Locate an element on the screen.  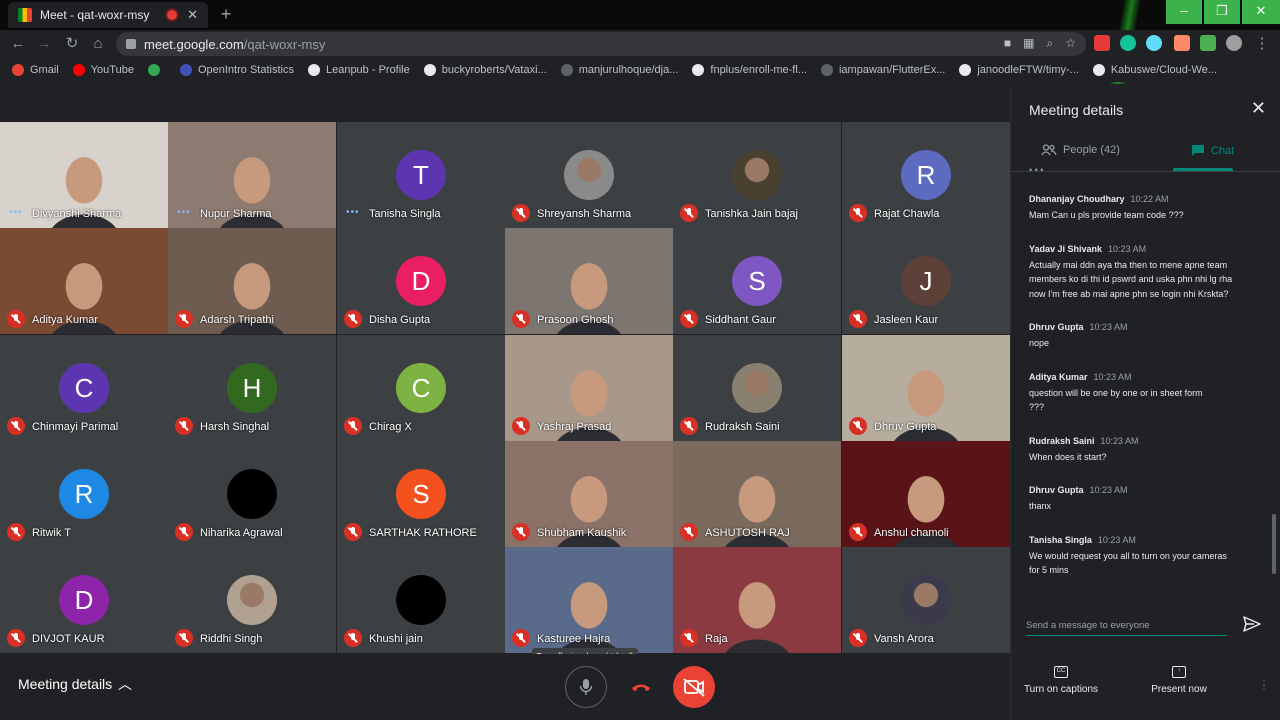
url-path: /qat-woxr-msy is located at coordinates (284, 44).